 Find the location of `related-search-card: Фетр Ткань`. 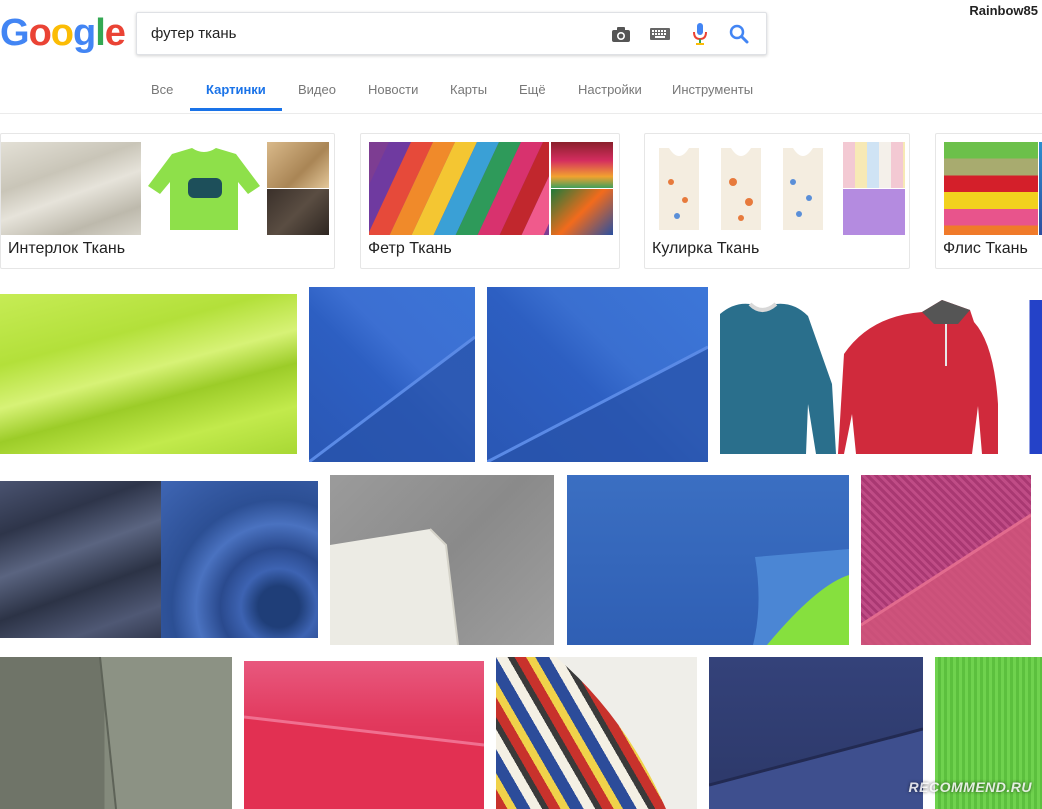

related-search-card: Фетр Ткань is located at coordinates (490, 201).